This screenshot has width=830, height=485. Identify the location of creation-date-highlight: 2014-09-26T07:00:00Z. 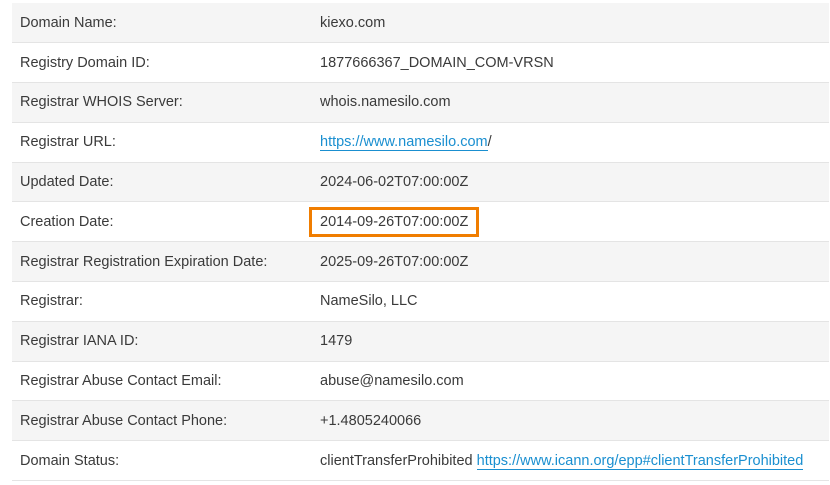
(394, 221).